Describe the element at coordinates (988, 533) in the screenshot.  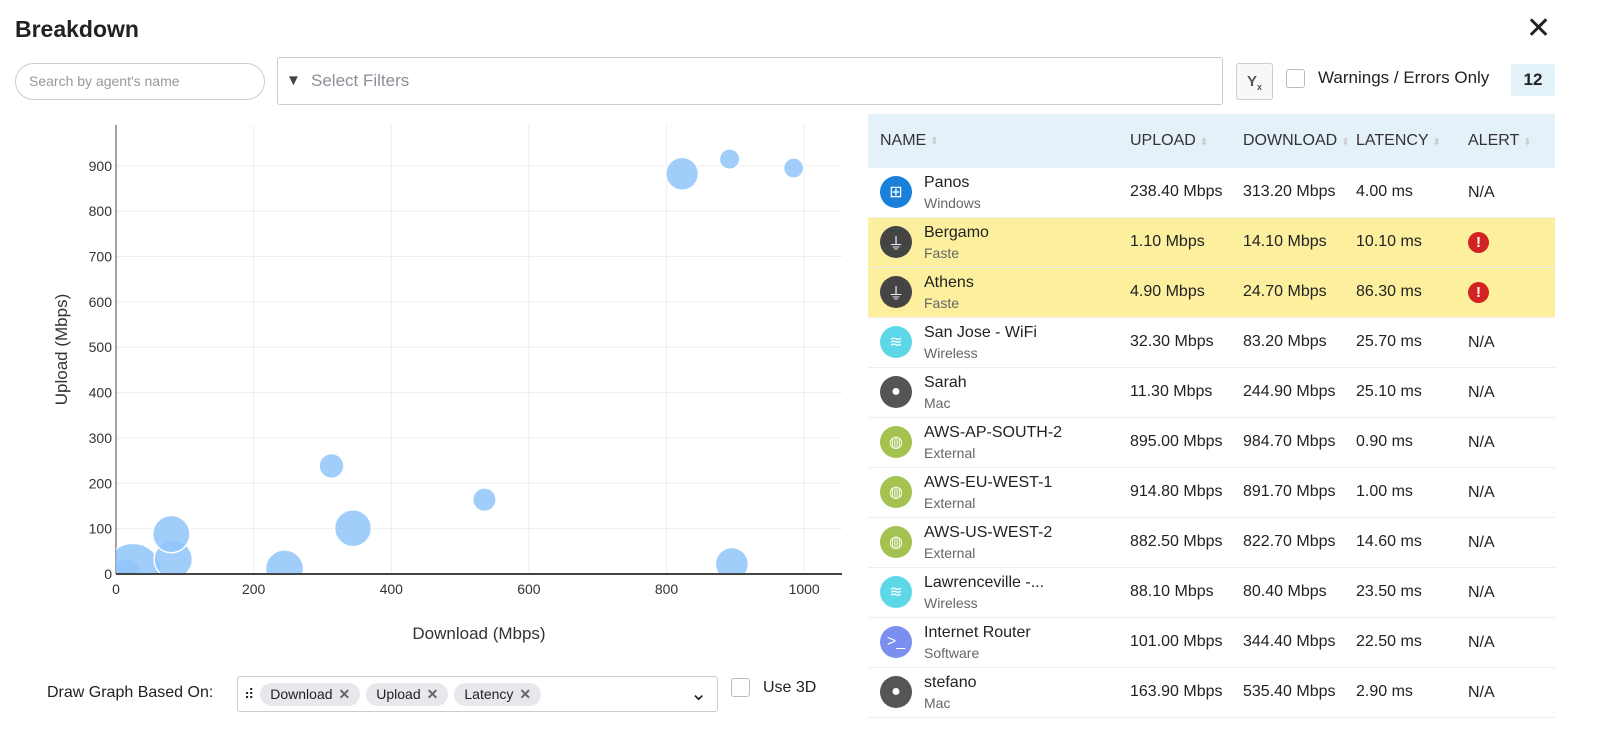
I see `agent-name: AWS-US-WEST-2` at that location.